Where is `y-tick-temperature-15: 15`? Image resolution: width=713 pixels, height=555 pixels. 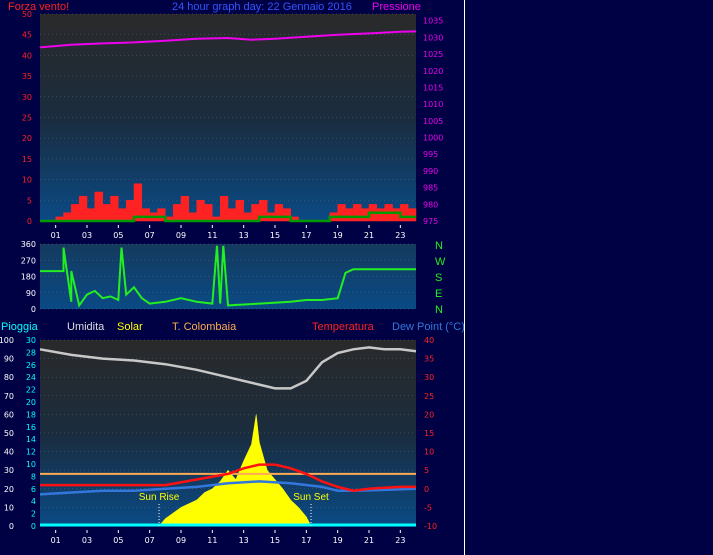
y-tick-temperature-15: 15 is located at coordinates (429, 433).